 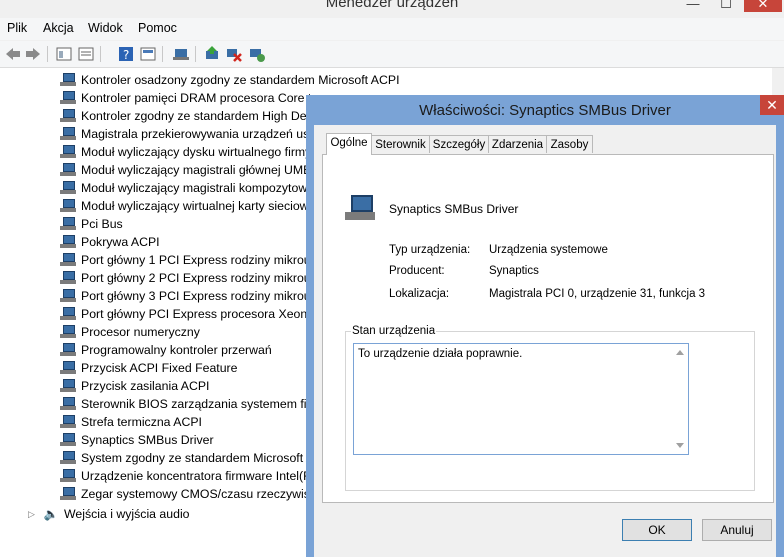 What do you see at coordinates (400, 144) in the screenshot?
I see `tab-sterownik: Sterownik` at bounding box center [400, 144].